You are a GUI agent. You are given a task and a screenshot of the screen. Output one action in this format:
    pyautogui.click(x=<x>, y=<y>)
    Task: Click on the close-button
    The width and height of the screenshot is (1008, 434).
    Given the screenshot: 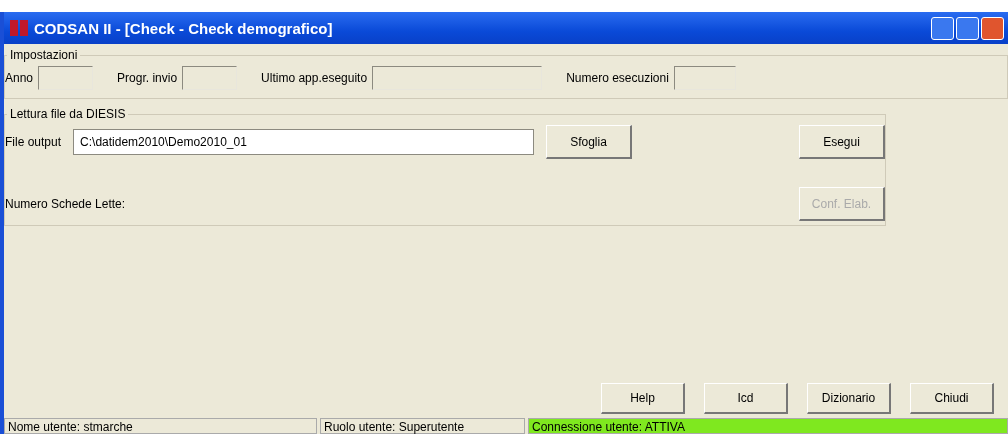 What is the action you would take?
    pyautogui.click(x=992, y=28)
    